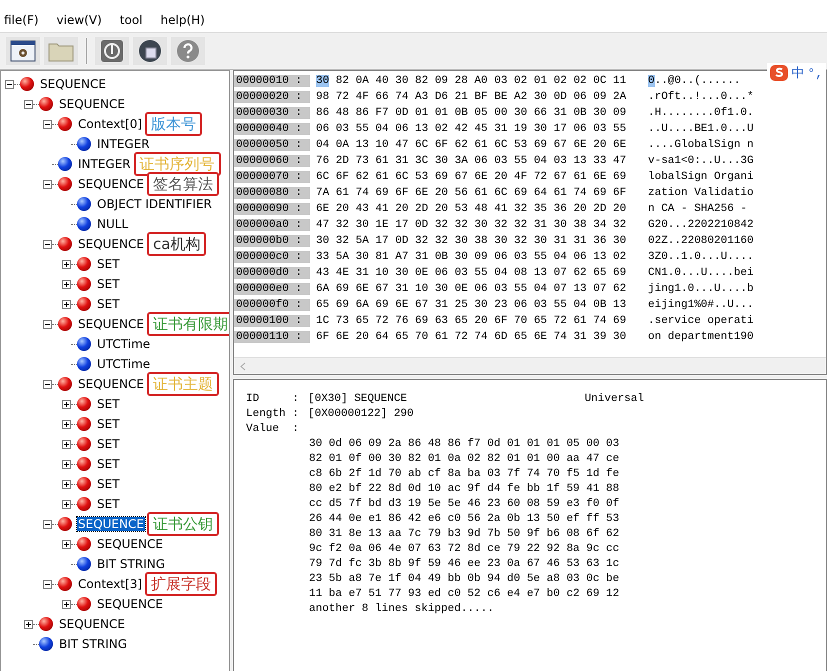  I want to click on annotation: 证书主题, so click(182, 384).